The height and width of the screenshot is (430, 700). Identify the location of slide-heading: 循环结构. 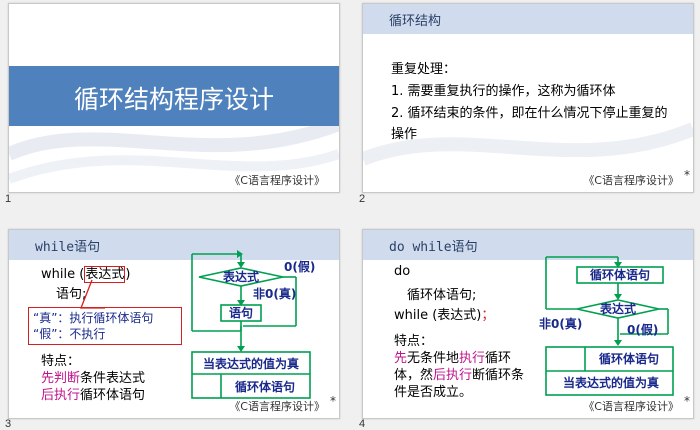
(415, 21).